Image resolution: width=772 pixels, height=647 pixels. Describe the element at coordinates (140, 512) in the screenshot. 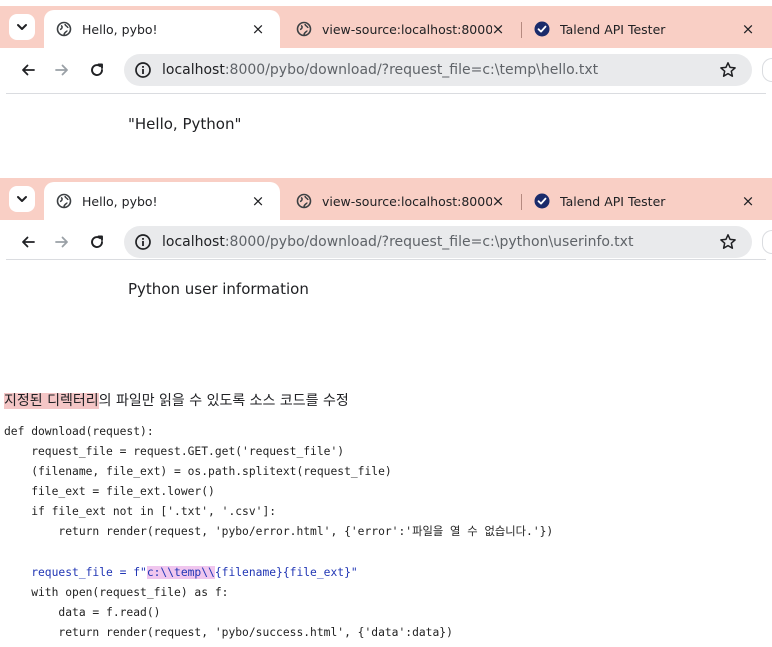

I see `code-line: if file_ext not in ['.txt', '.csv']:` at that location.